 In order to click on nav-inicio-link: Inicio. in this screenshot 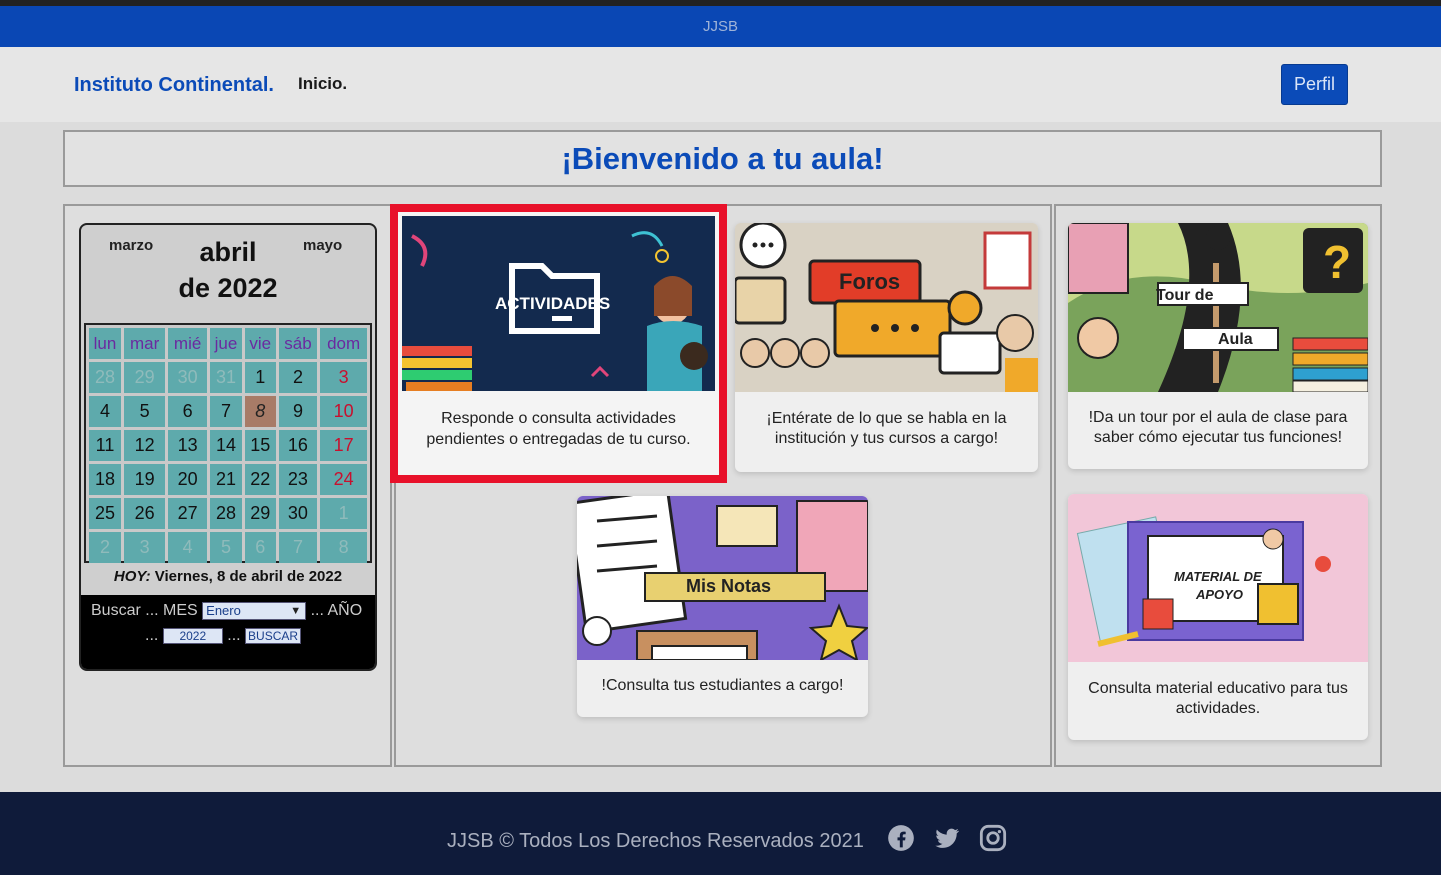, I will do `click(322, 84)`.